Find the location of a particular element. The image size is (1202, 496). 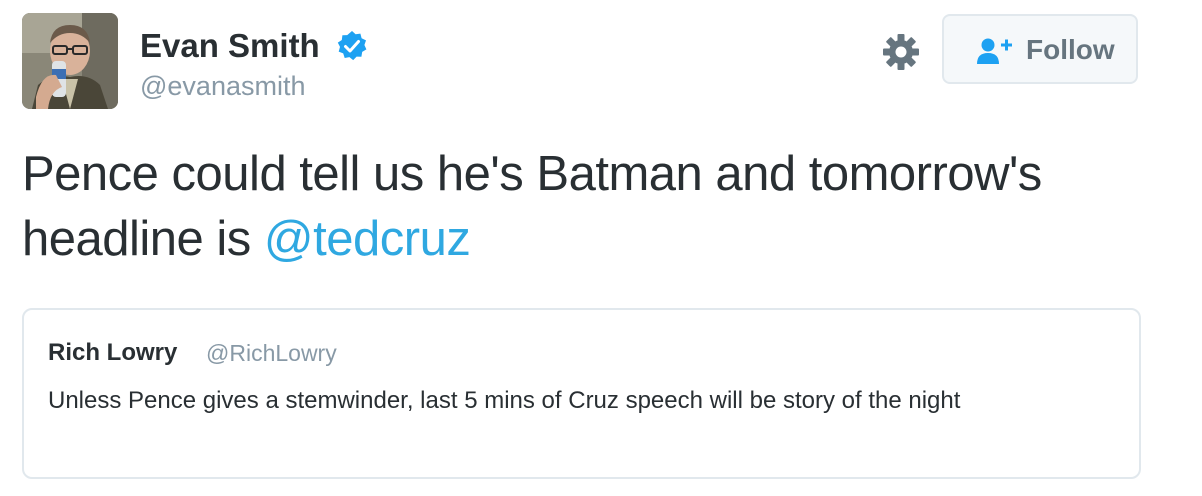

author-handle: @evanasmith is located at coordinates (222, 86).